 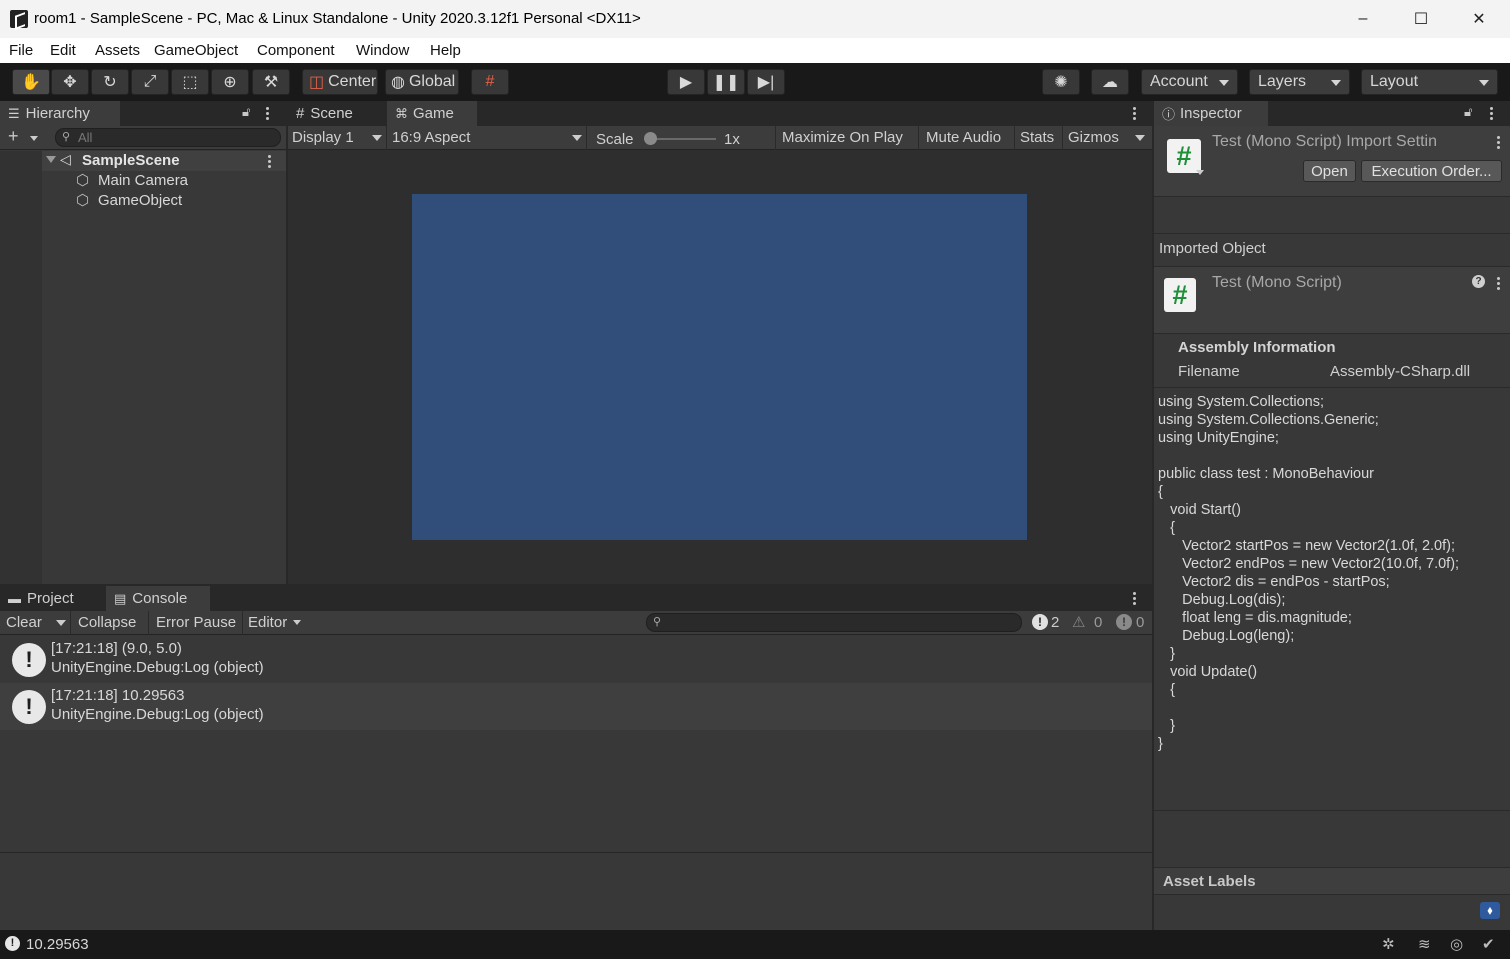 What do you see at coordinates (432, 113) in the screenshot?
I see `tab-game: ⌘ Game` at bounding box center [432, 113].